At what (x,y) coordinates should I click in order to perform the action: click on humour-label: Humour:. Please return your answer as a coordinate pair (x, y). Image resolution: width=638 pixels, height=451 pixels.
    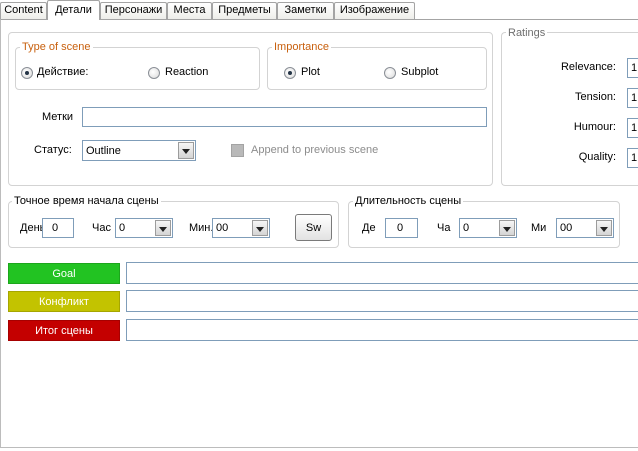
    Looking at the image, I should click on (594, 127).